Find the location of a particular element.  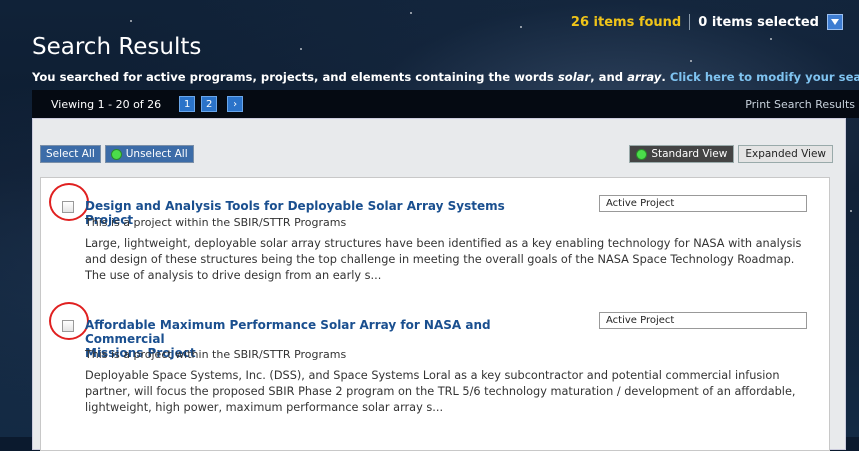

search-term-solar: solar is located at coordinates (574, 77).